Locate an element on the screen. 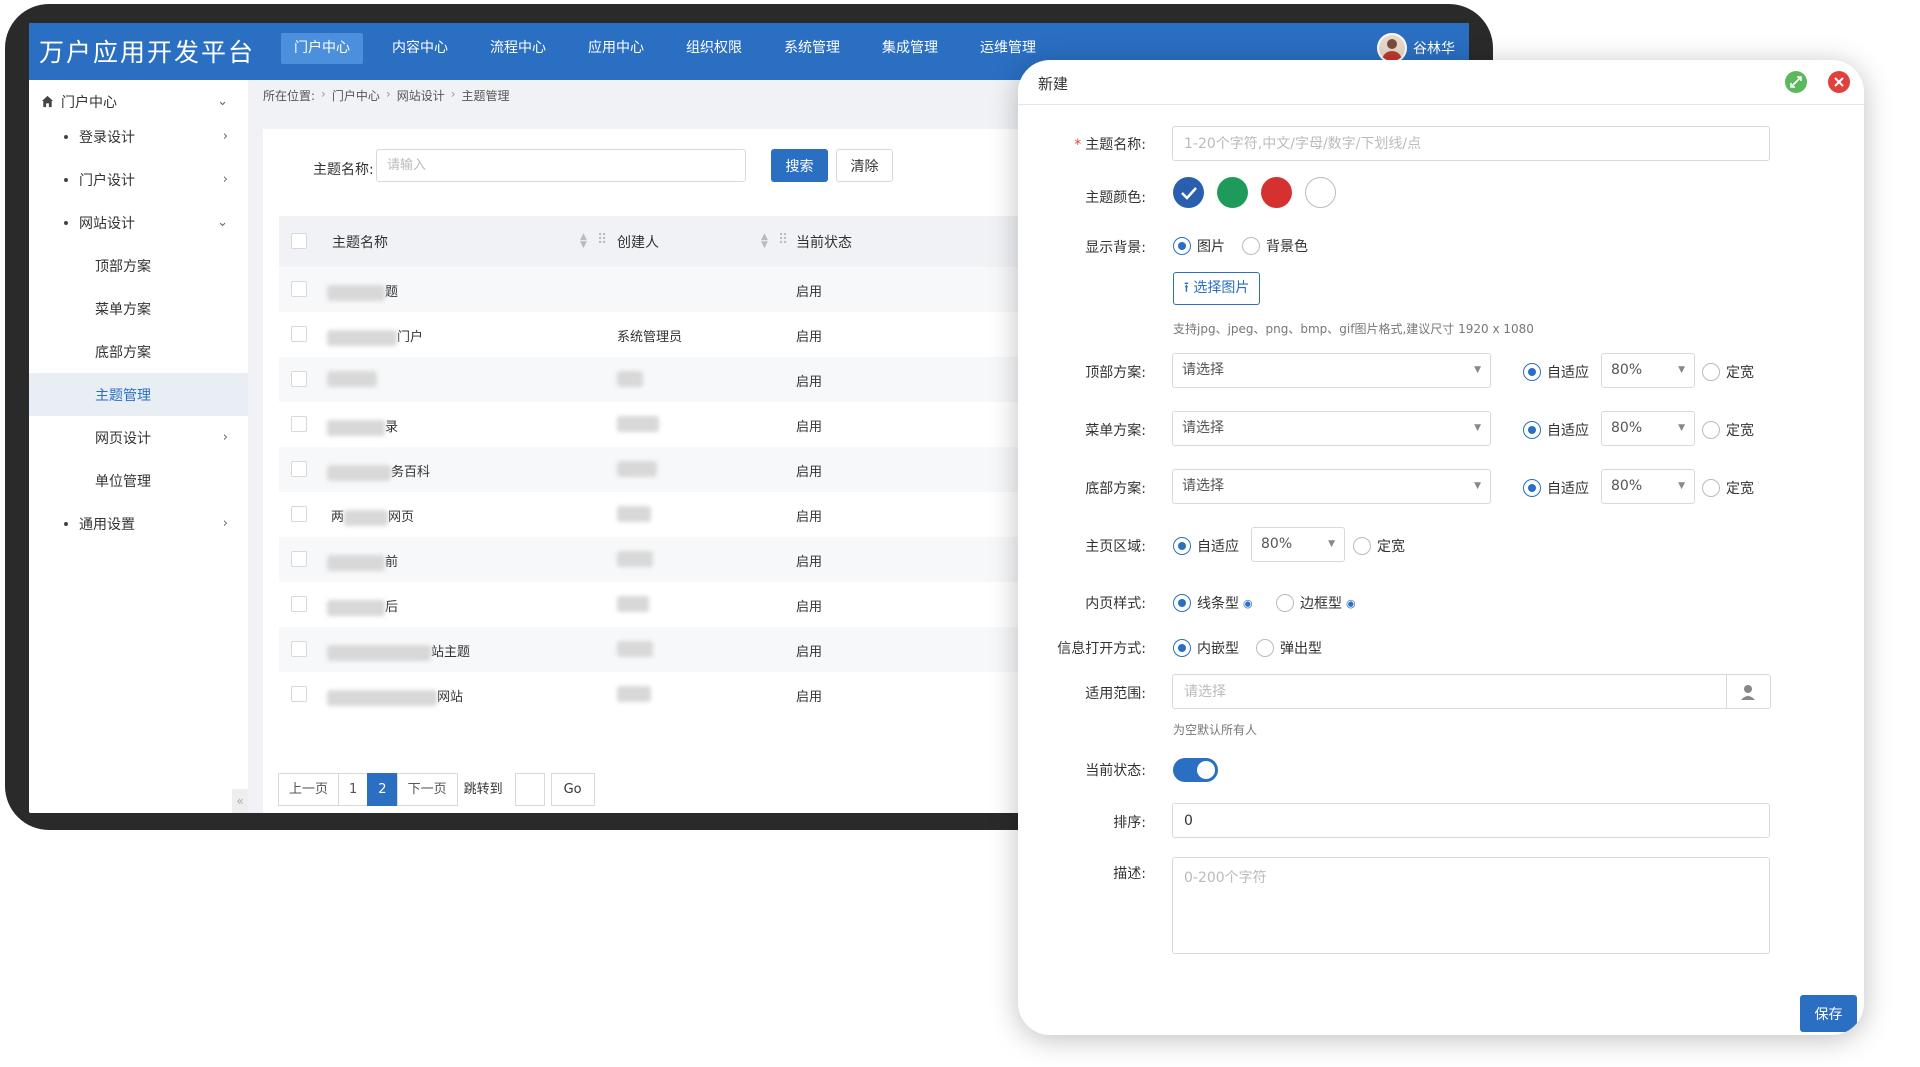 The image size is (1920, 1067). radio-top-fixed: 定宽 is located at coordinates (1728, 372).